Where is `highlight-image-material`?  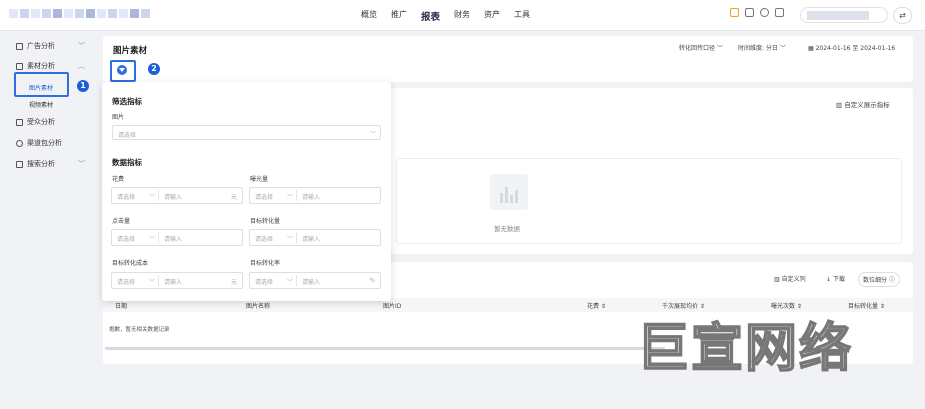 highlight-image-material is located at coordinates (41, 84).